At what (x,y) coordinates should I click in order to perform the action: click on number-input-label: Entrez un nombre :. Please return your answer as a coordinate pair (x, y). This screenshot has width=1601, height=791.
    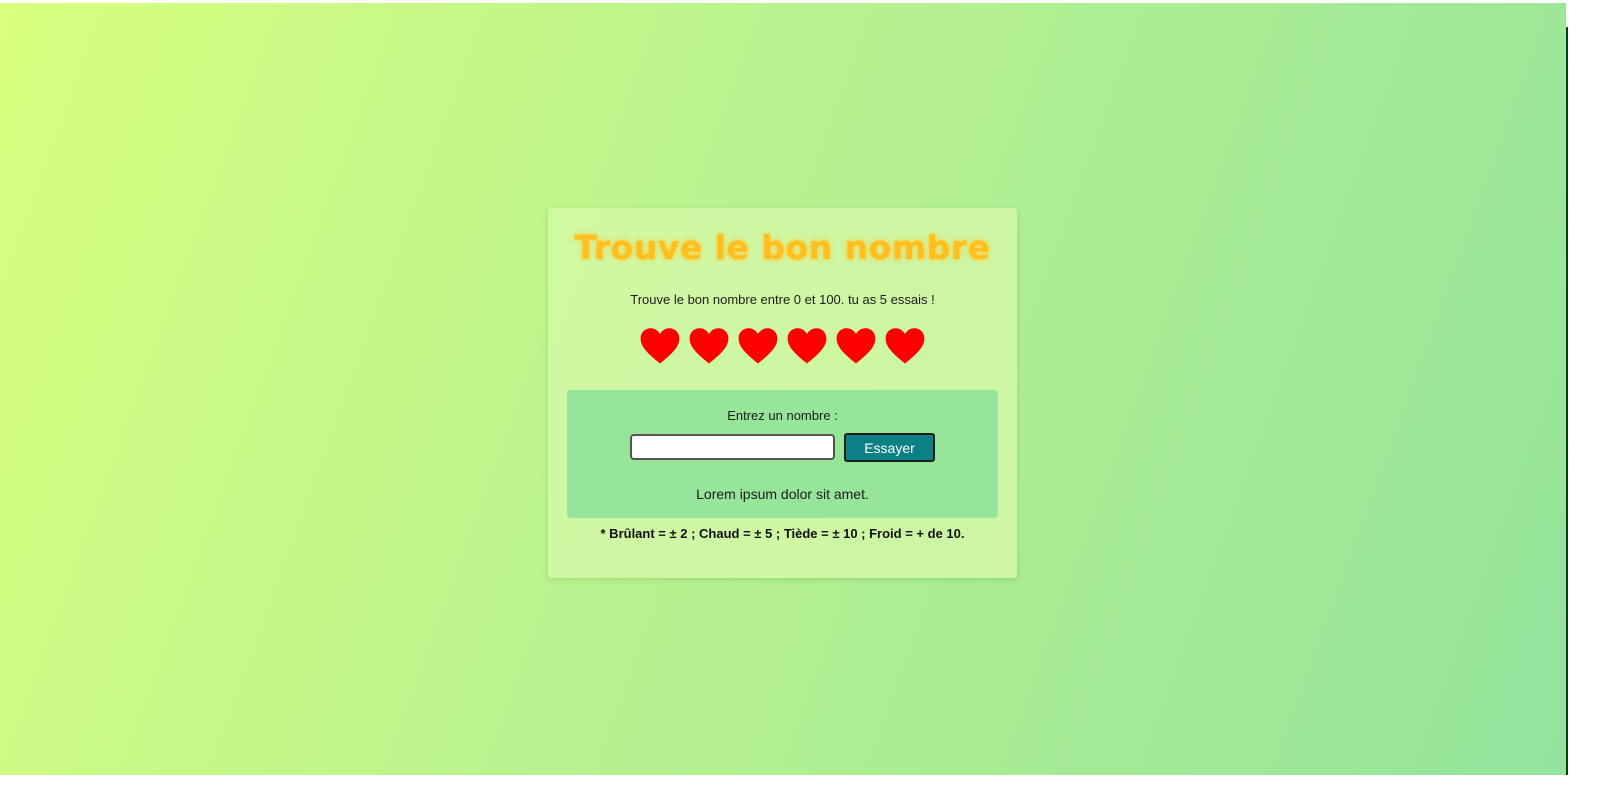
    Looking at the image, I should click on (782, 415).